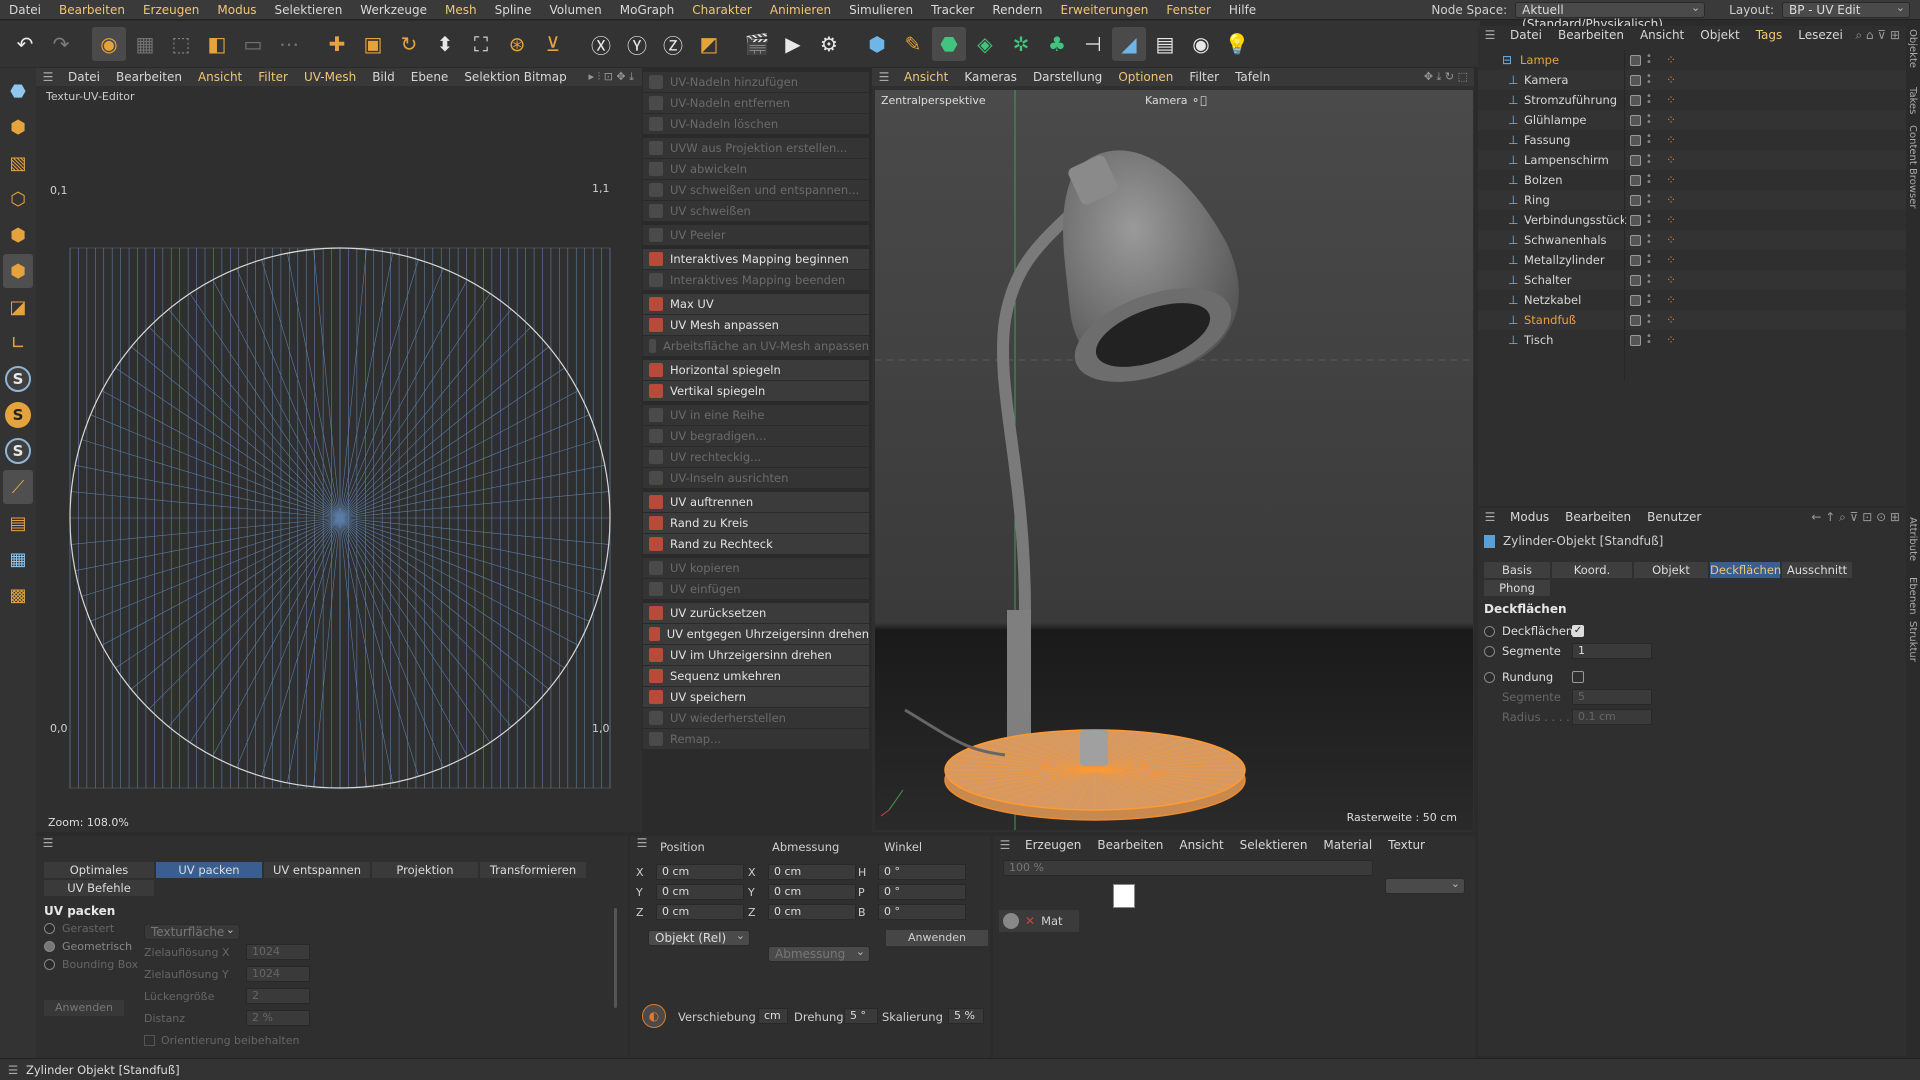 The width and height of the screenshot is (1920, 1080). I want to click on model-mode-icon: ⬢, so click(18, 127).